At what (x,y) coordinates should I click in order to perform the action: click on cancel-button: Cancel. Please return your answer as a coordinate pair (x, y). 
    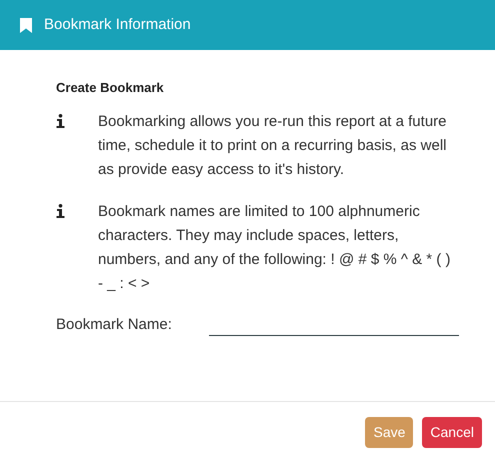
    Looking at the image, I should click on (452, 432).